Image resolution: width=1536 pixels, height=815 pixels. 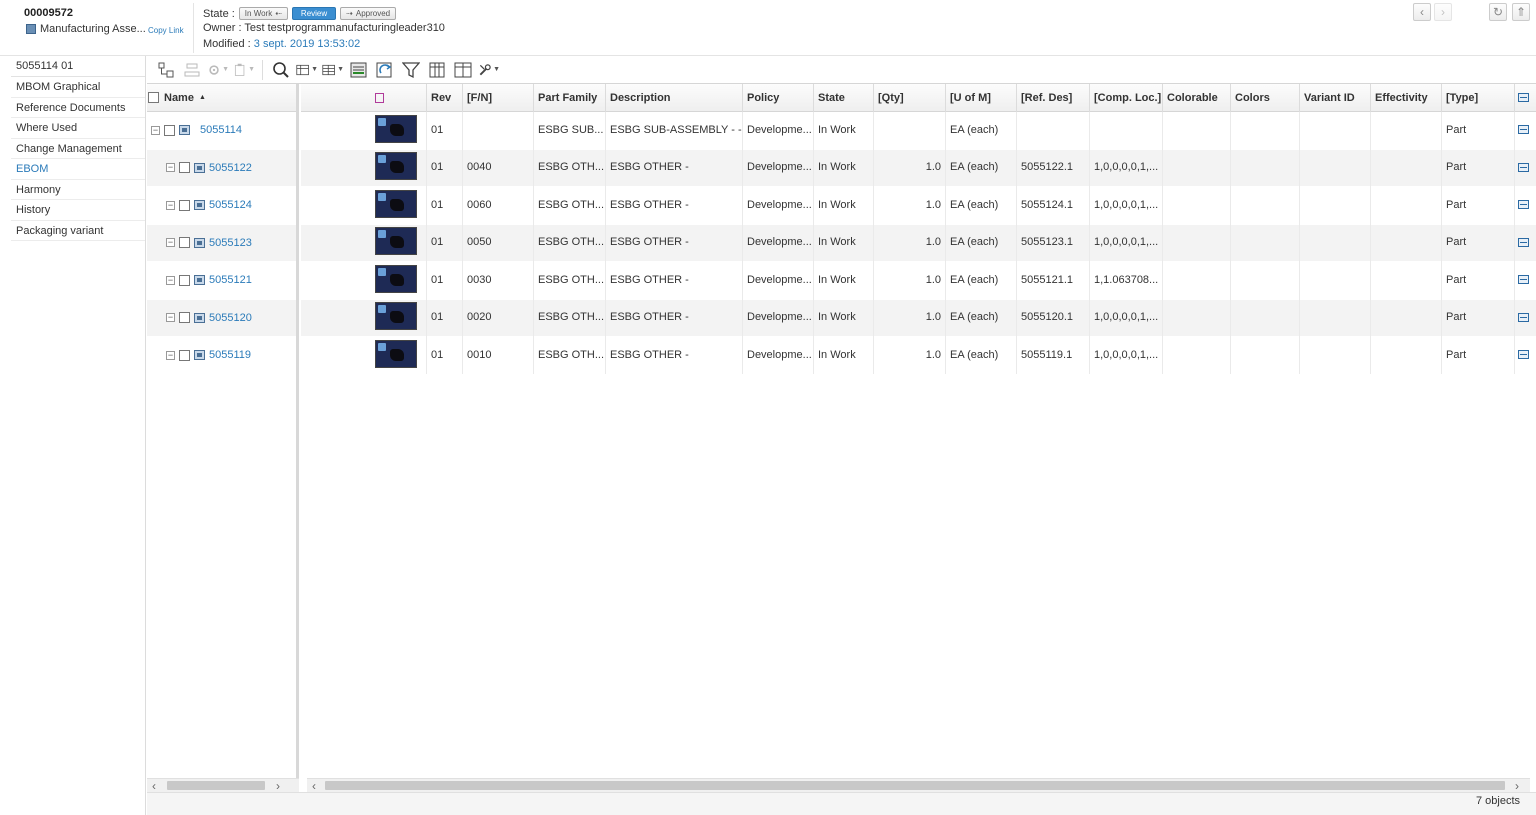 What do you see at coordinates (570, 98) in the screenshot?
I see `column-header-part-family: Part Family` at bounding box center [570, 98].